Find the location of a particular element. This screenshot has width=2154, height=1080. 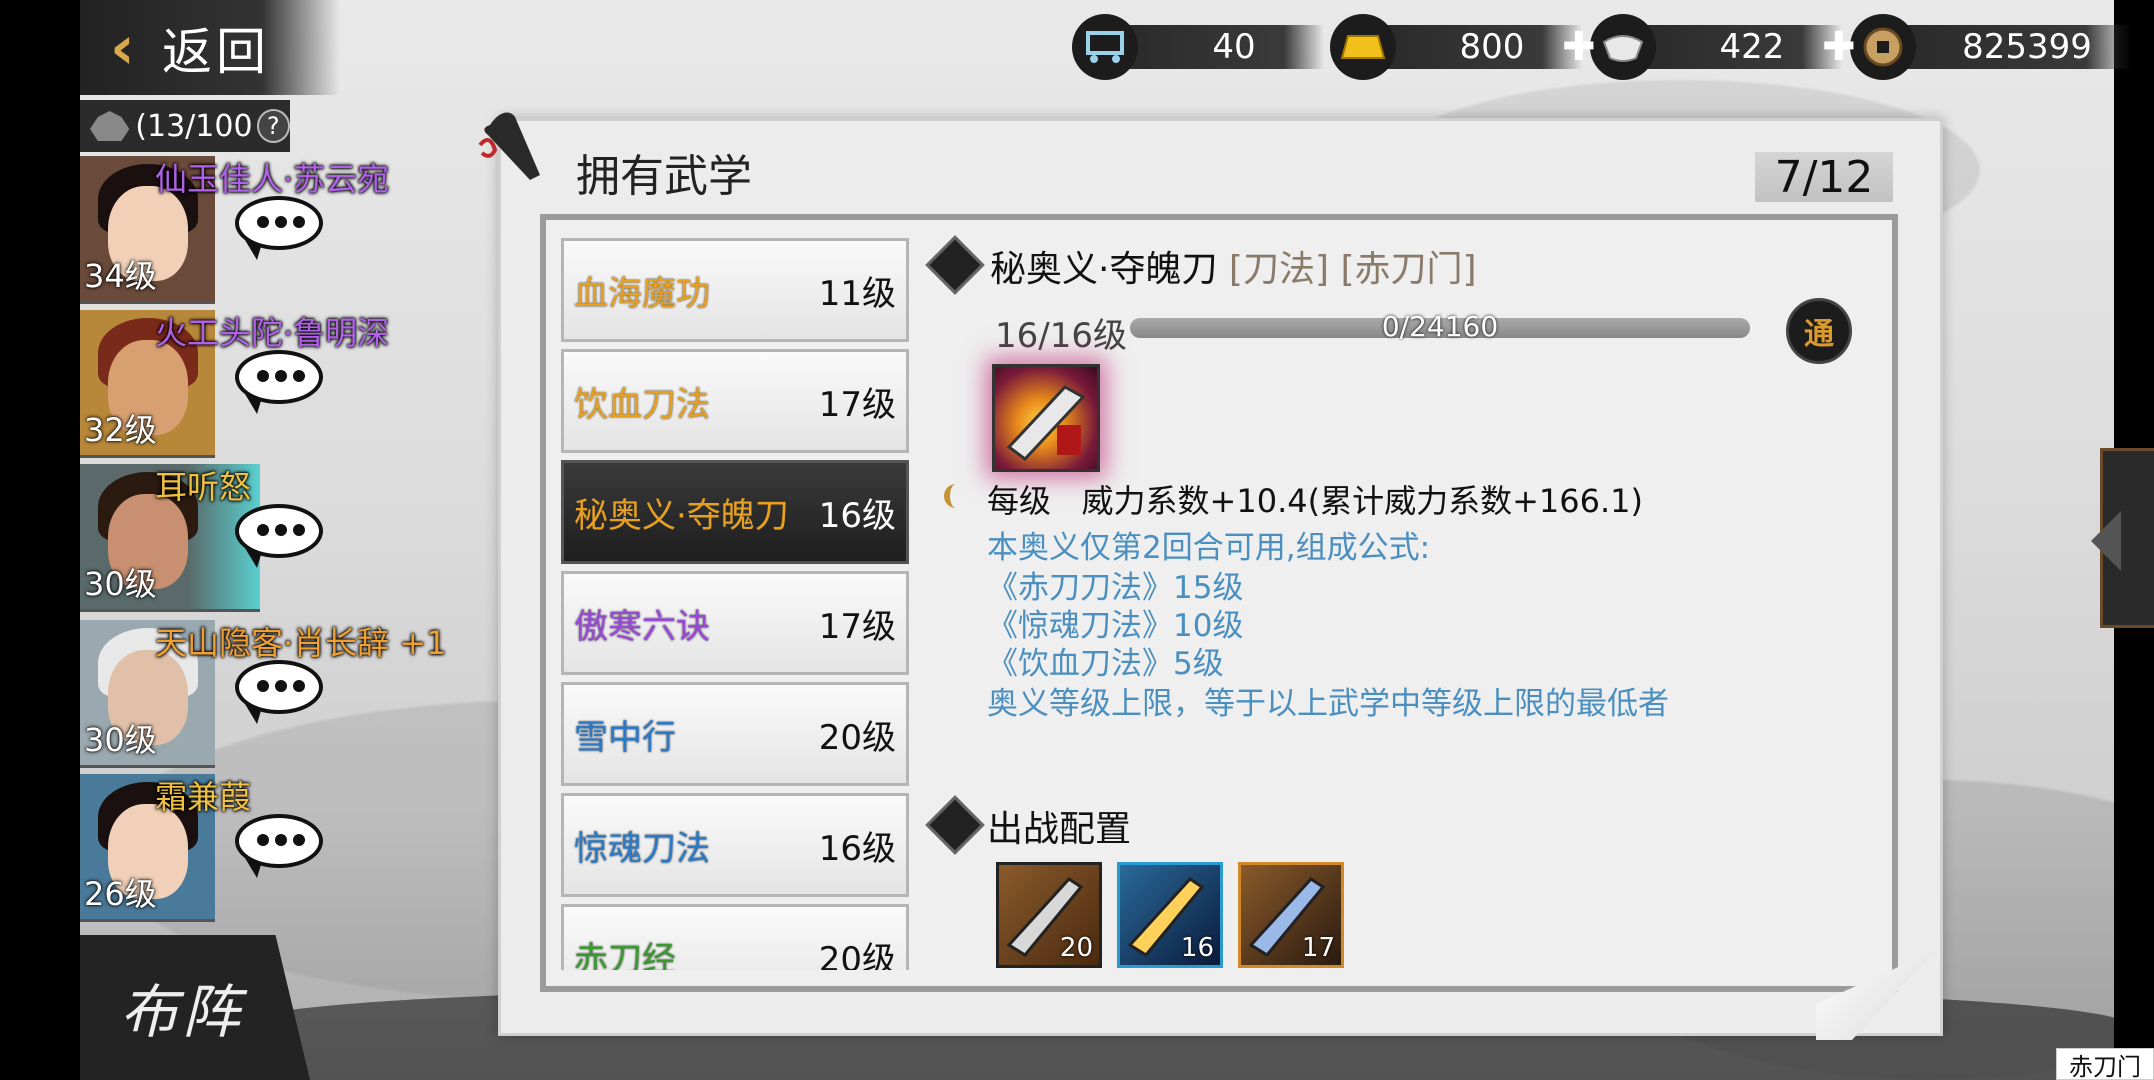

effect-prefix: 每级 is located at coordinates (1019, 501).